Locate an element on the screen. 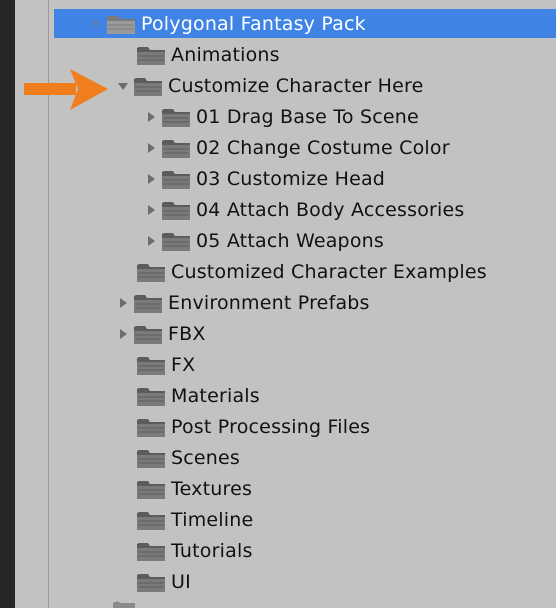 The width and height of the screenshot is (556, 608). tree-item-label: Polygonal Fantasy Pack is located at coordinates (253, 23).